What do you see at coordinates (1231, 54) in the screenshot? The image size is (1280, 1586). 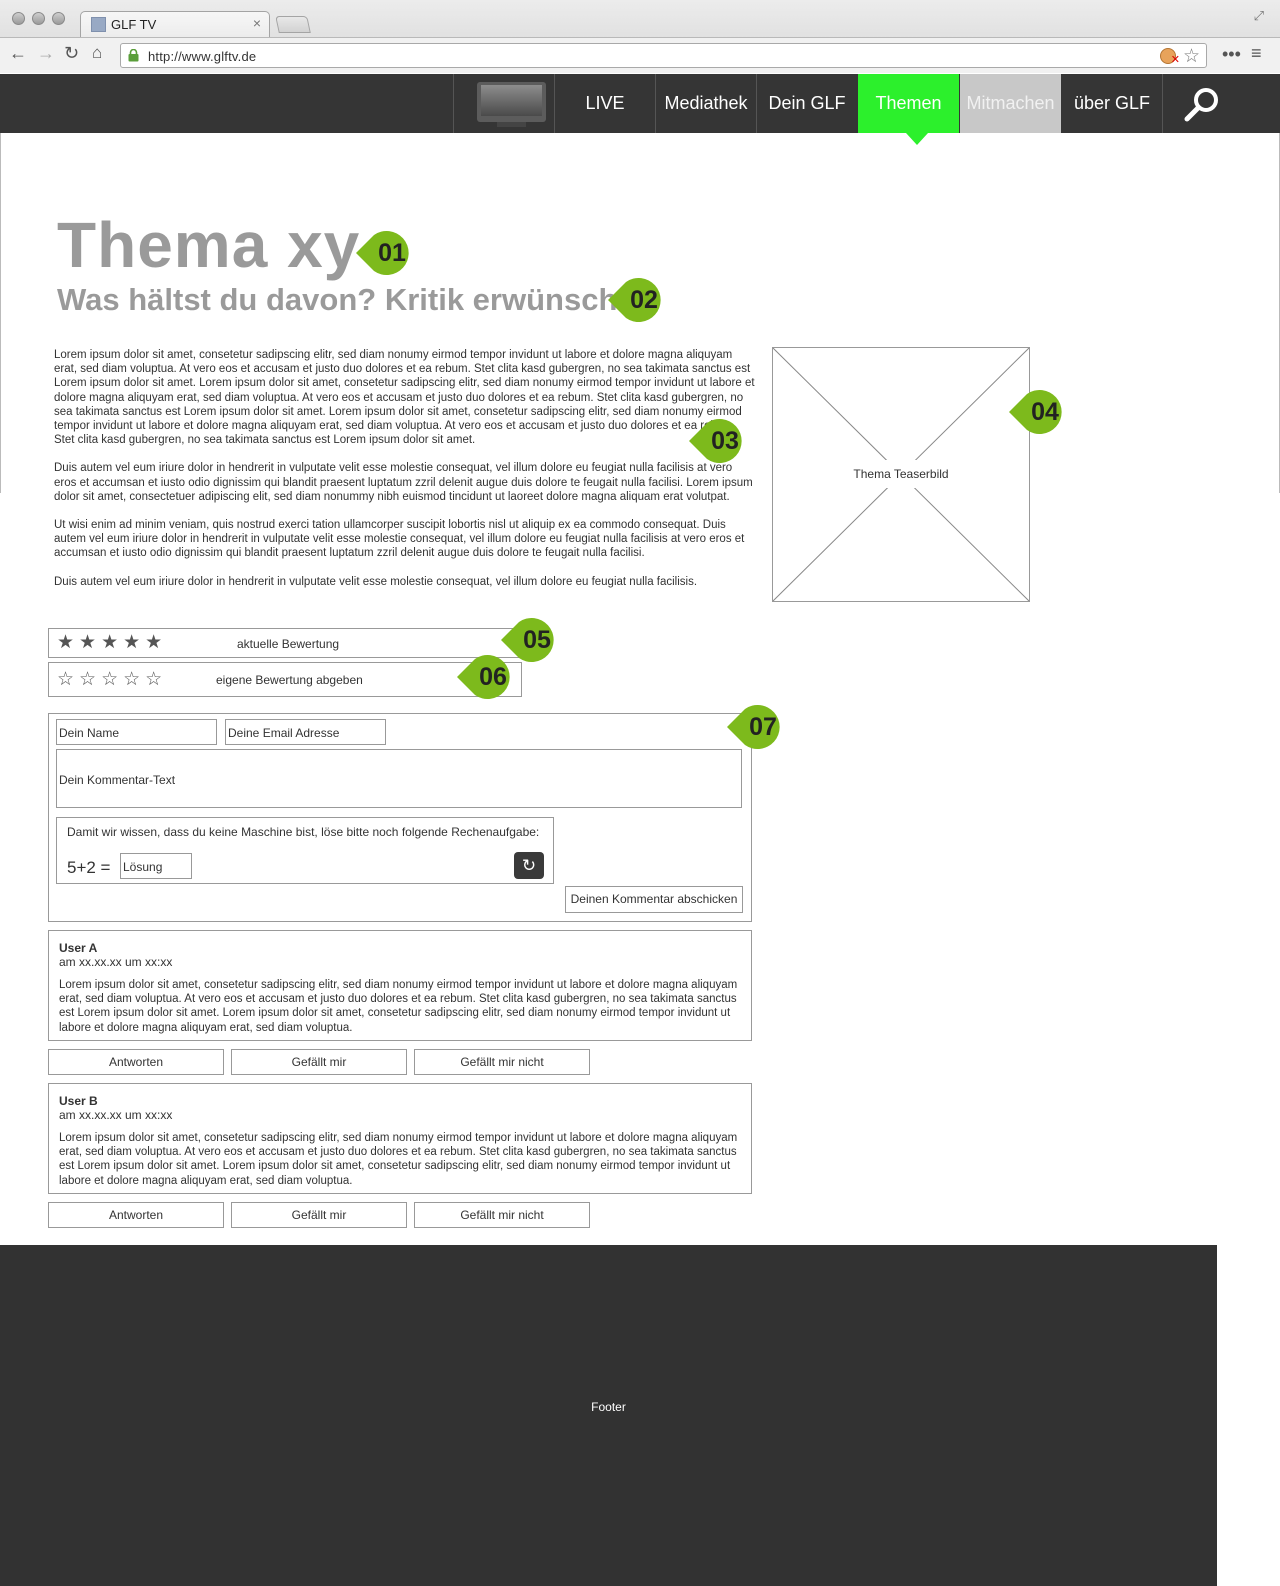 I see `more-icon: •••` at bounding box center [1231, 54].